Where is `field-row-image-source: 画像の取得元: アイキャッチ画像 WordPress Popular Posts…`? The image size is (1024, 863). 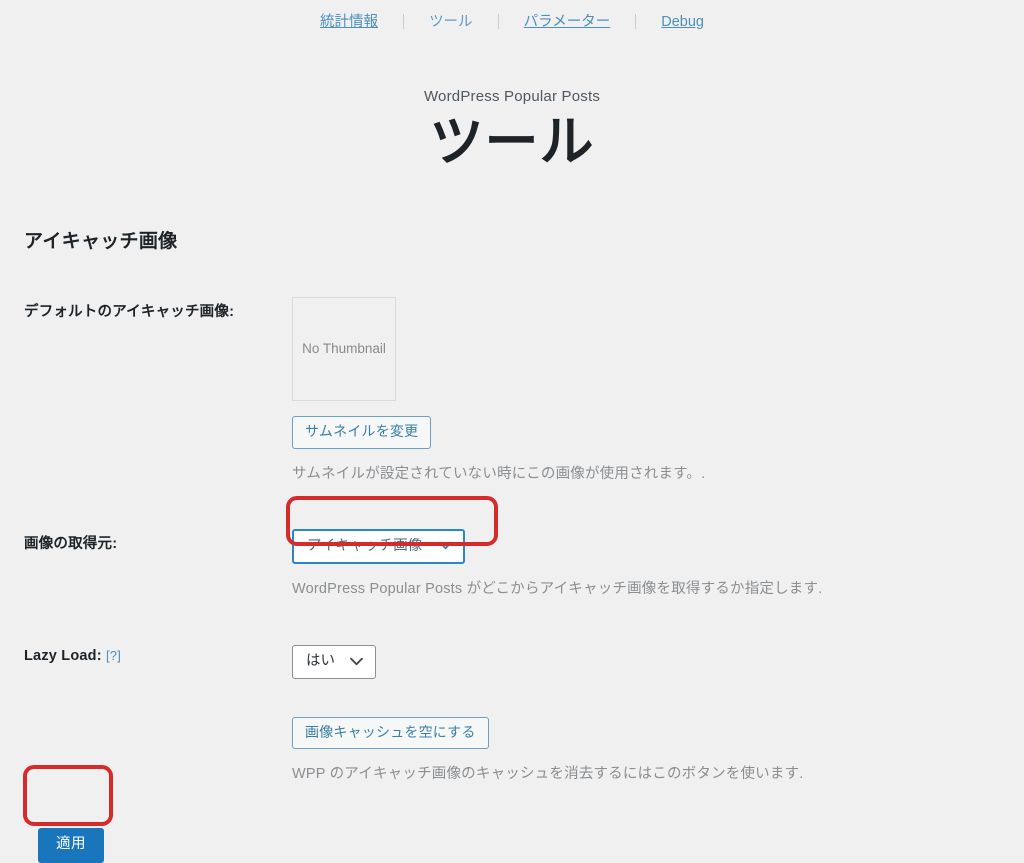
field-row-image-source: 画像の取得元: アイキャッチ画像 WordPress Popular Posts… is located at coordinates (512, 563).